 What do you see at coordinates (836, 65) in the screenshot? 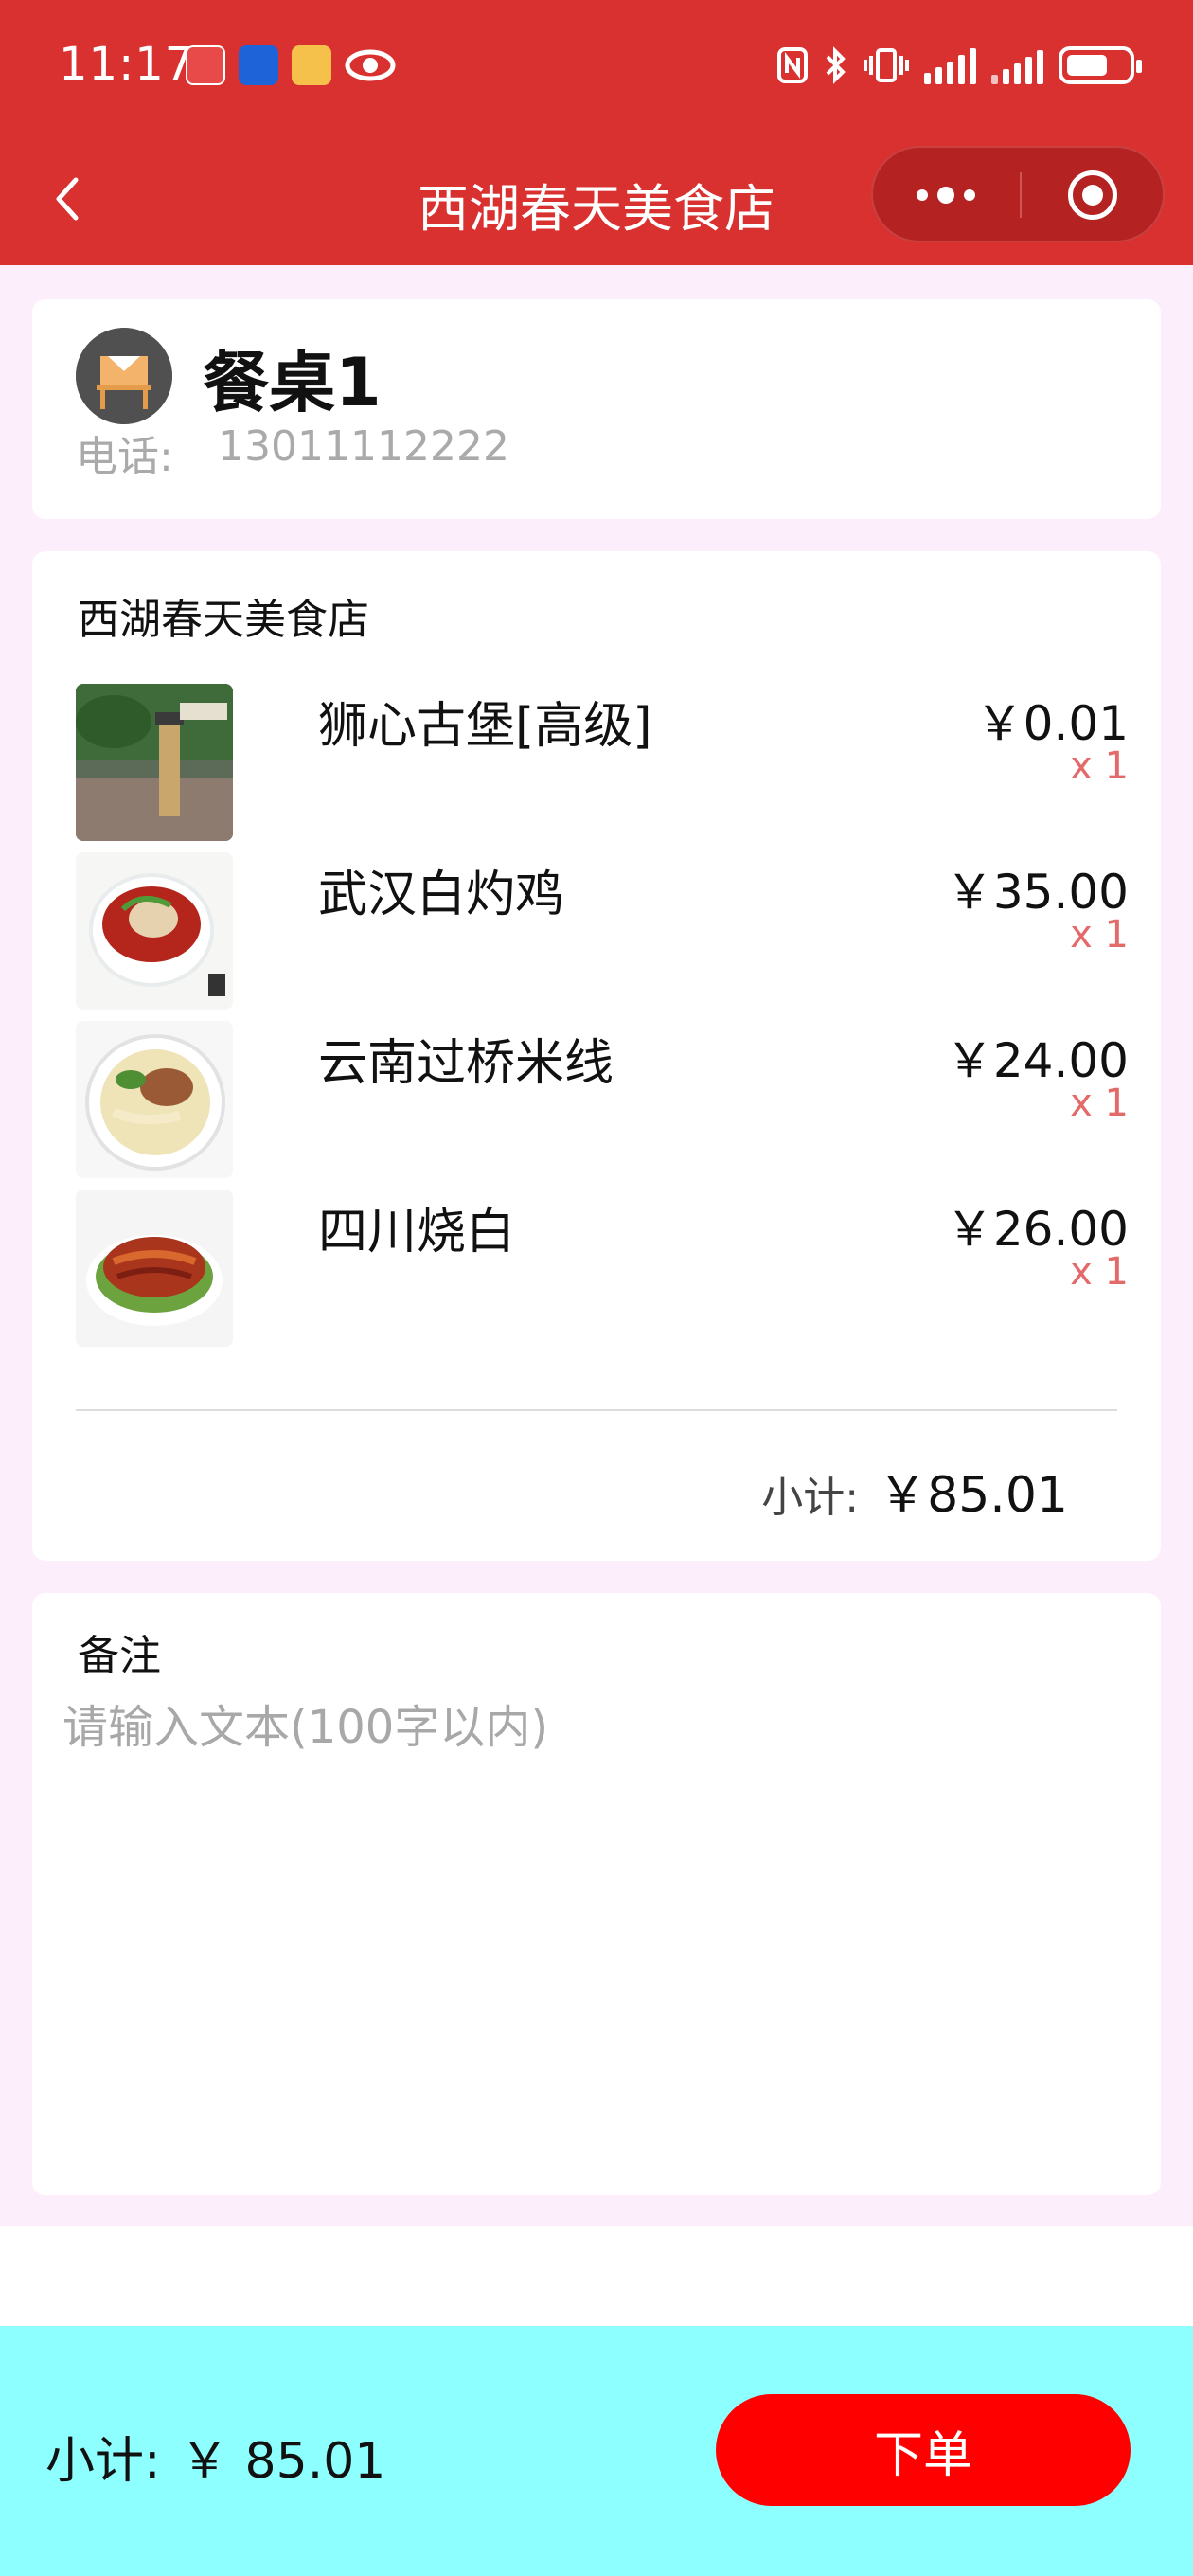
I see `bluetooth-icon` at bounding box center [836, 65].